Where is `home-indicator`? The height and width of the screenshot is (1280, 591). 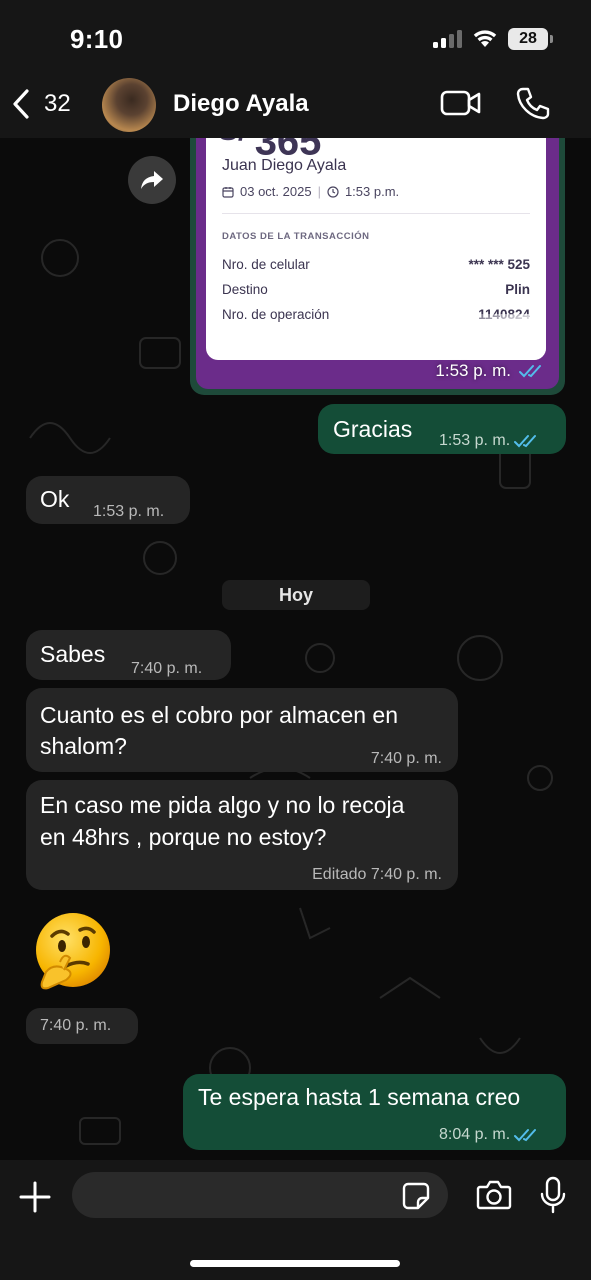 home-indicator is located at coordinates (295, 1263).